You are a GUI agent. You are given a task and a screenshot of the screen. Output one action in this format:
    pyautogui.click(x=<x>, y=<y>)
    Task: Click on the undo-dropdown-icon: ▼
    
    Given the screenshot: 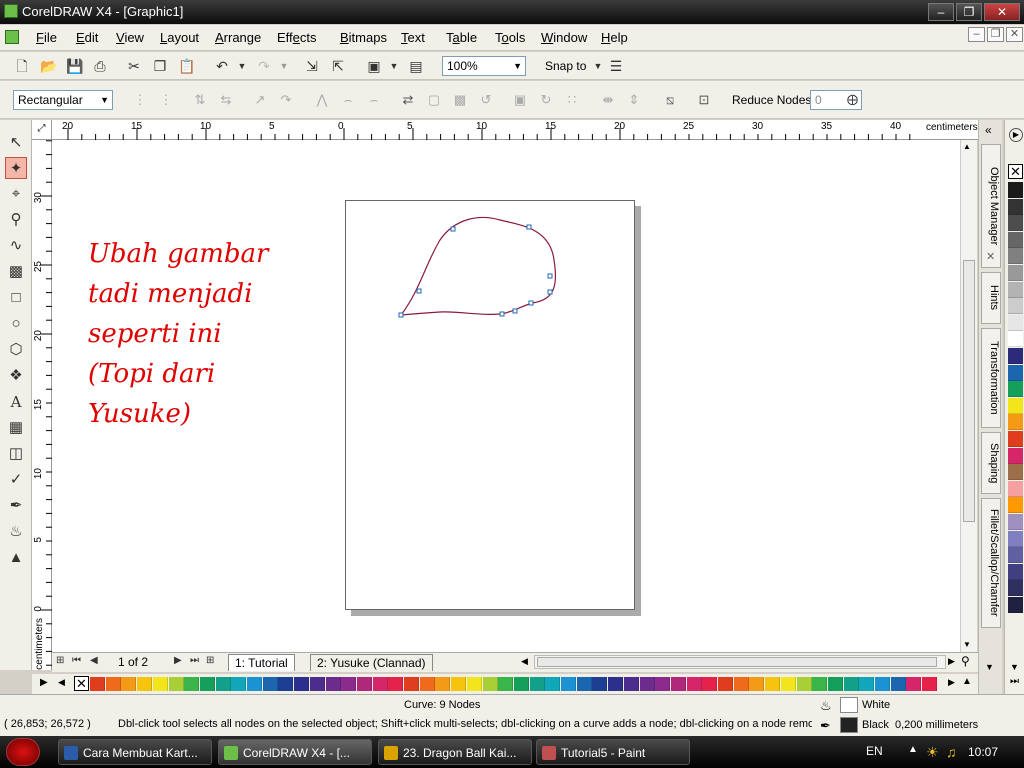 What is the action you would take?
    pyautogui.click(x=242, y=66)
    